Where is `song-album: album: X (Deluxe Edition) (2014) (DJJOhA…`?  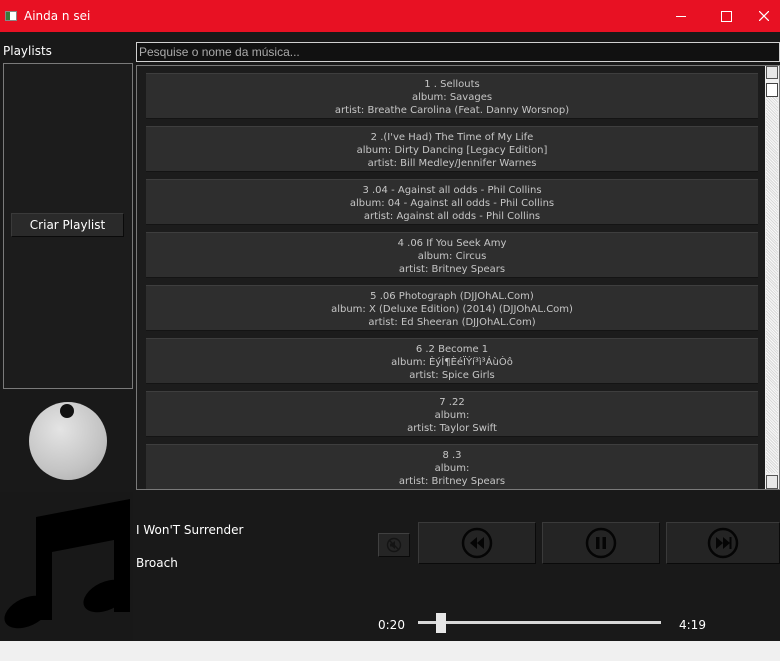
song-album: album: X (Deluxe Edition) (2014) (DJJOhA… is located at coordinates (452, 309).